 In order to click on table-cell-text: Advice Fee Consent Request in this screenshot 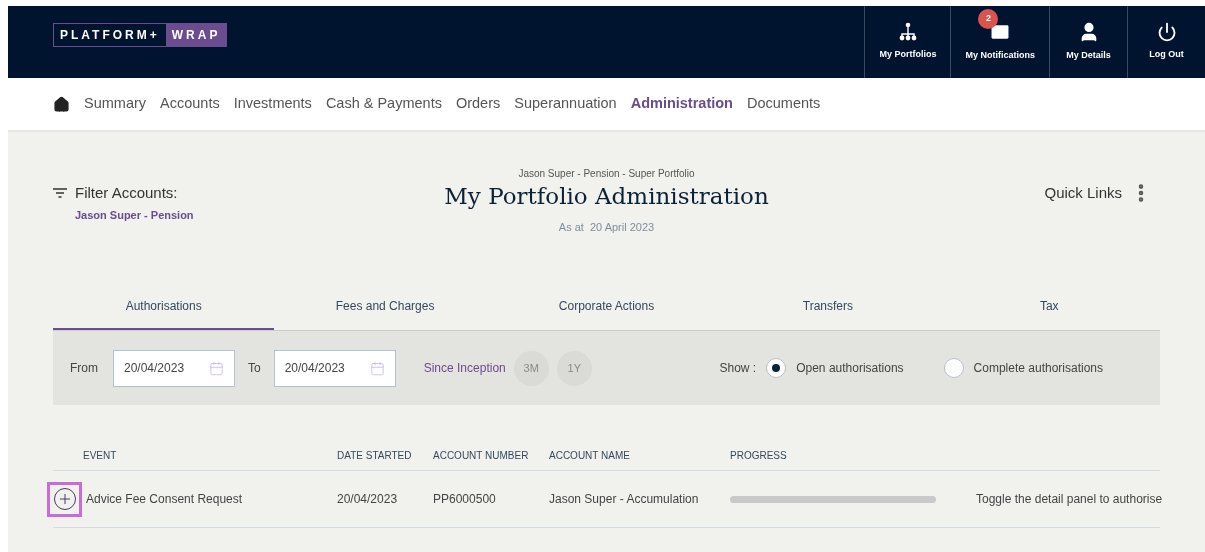, I will do `click(164, 499)`.